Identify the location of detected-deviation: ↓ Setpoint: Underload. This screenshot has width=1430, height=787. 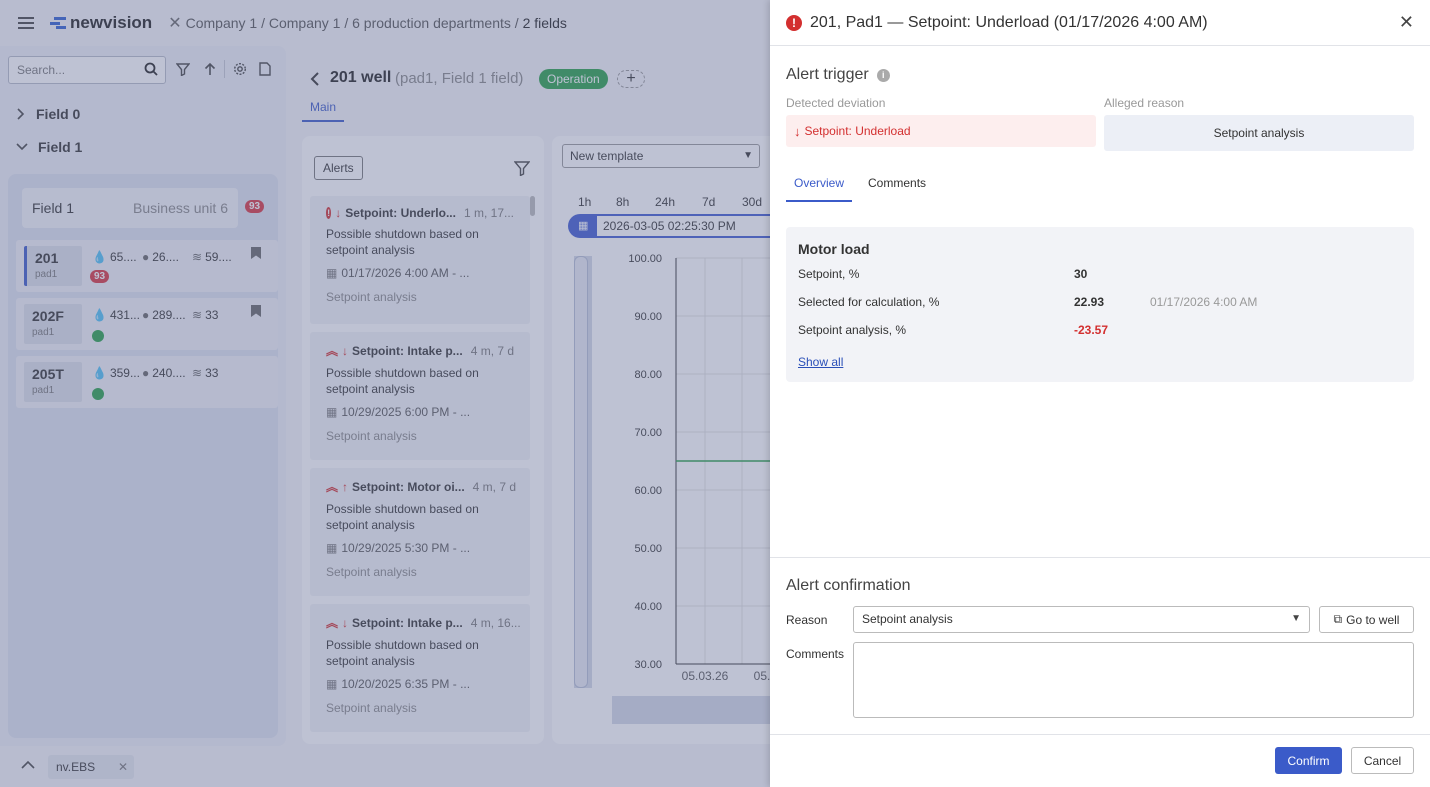
(941, 131).